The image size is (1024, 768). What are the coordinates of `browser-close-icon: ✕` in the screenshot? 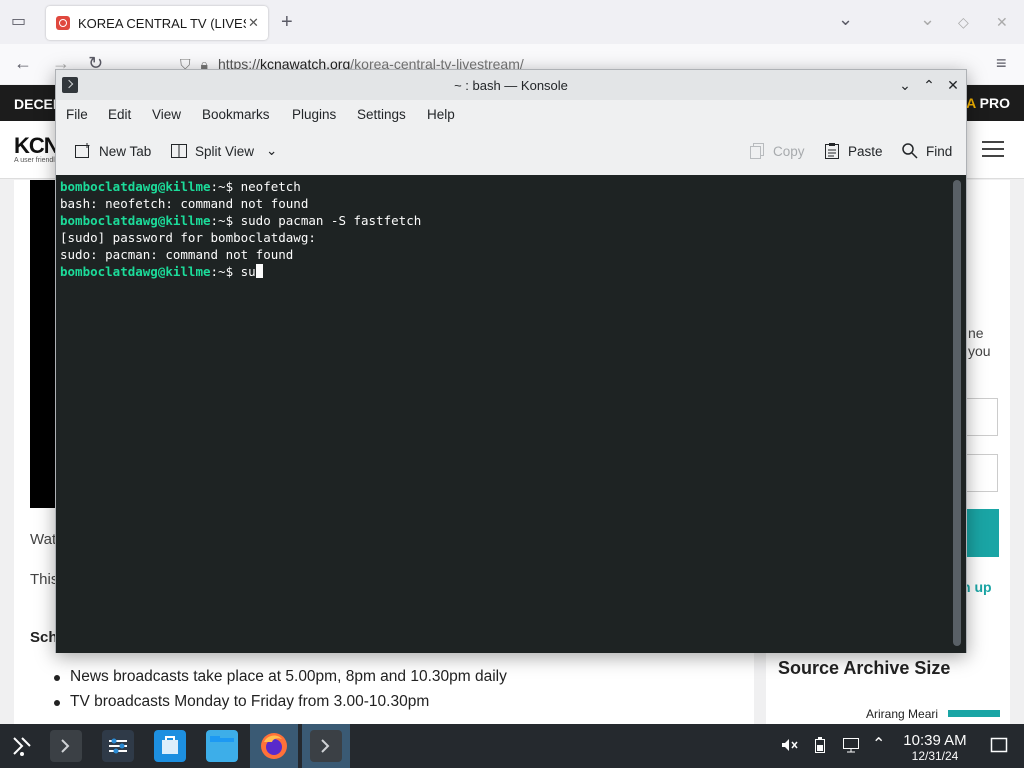 It's located at (1002, 22).